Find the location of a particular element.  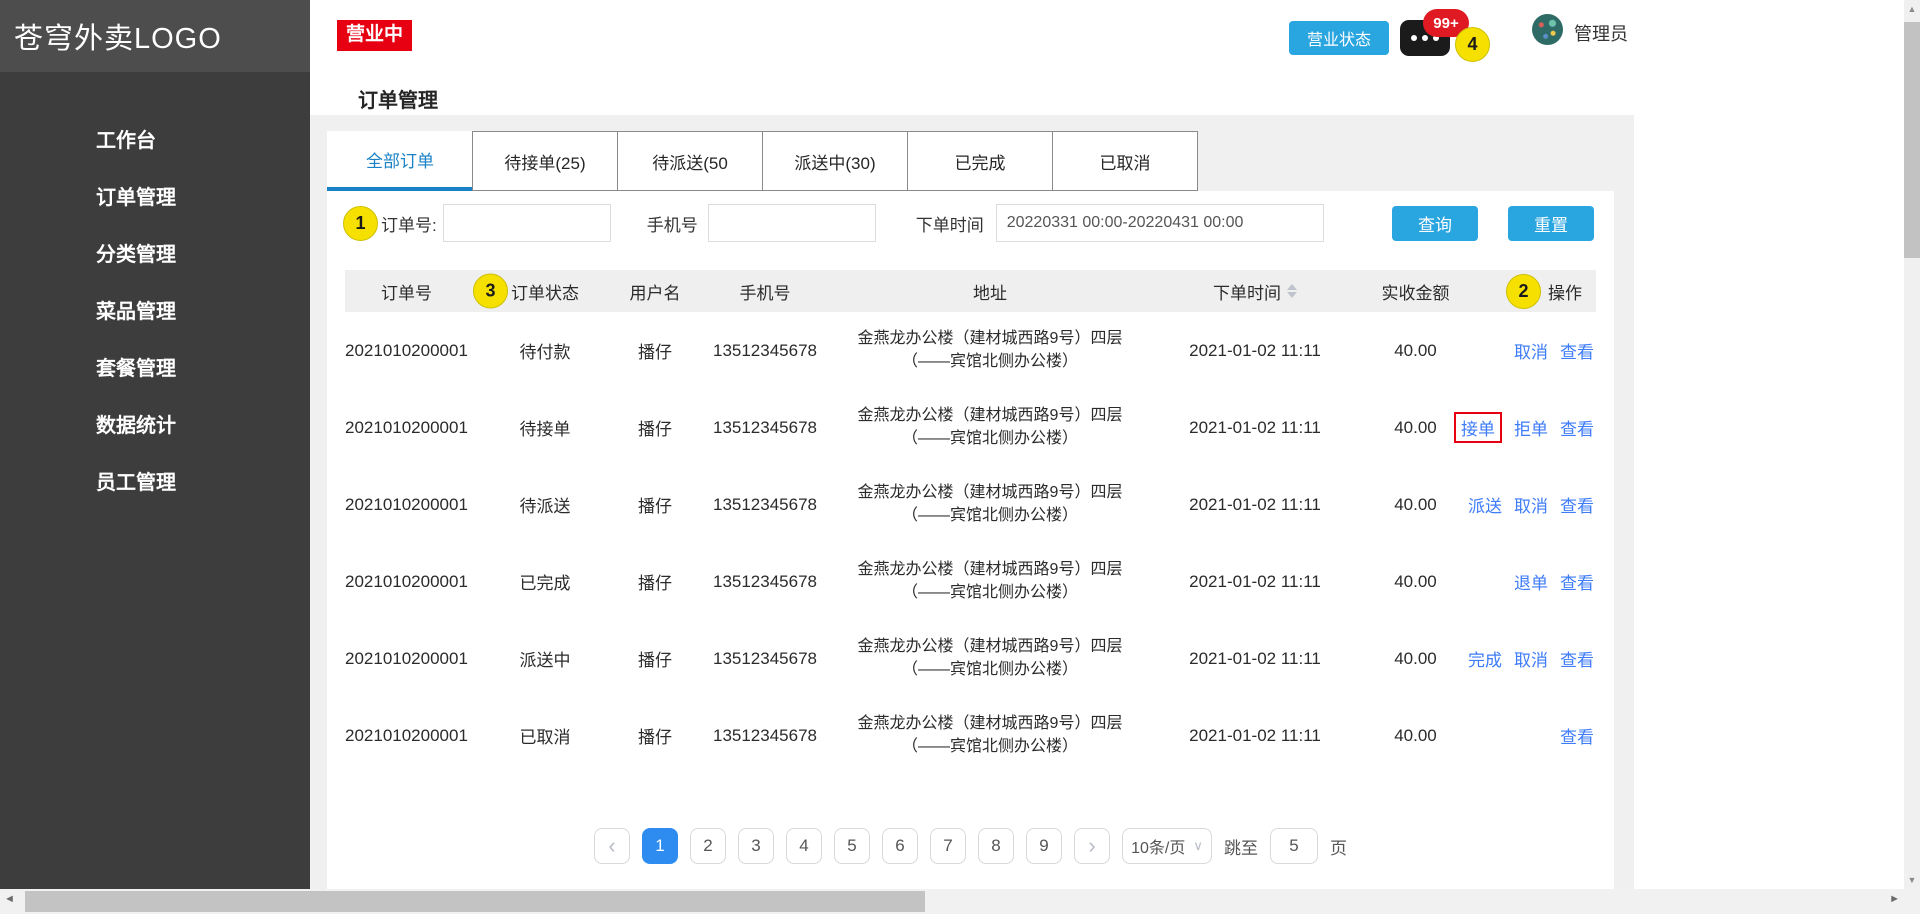

sidebar-item-category-management: 分类管理 is located at coordinates (155, 252).